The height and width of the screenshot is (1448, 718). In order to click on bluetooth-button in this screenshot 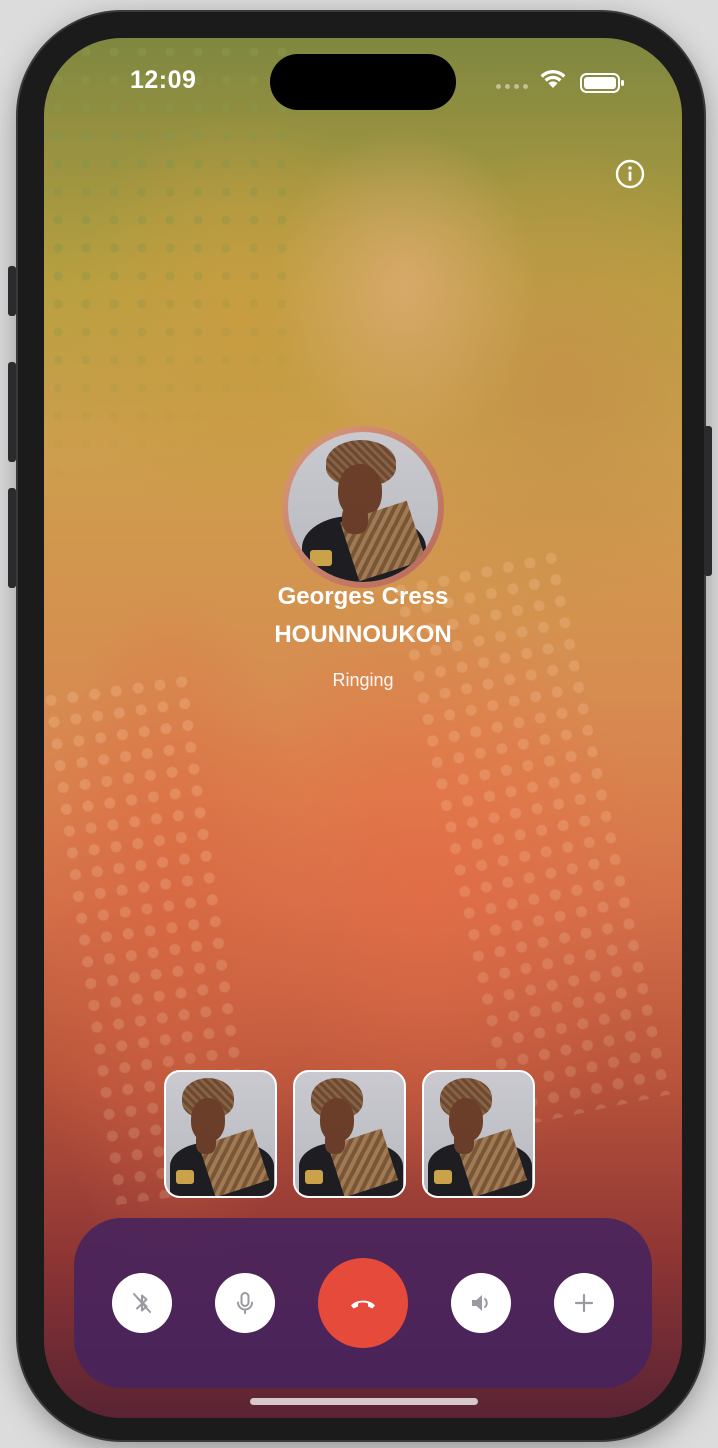, I will do `click(142, 1303)`.